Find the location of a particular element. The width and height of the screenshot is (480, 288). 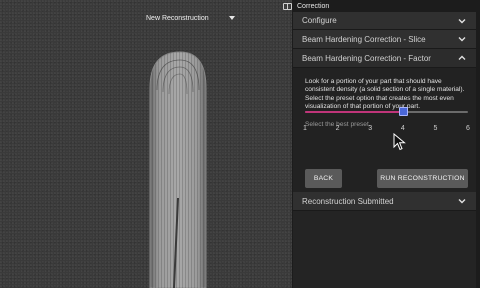

ct-slice-image is located at coordinates (178, 169).